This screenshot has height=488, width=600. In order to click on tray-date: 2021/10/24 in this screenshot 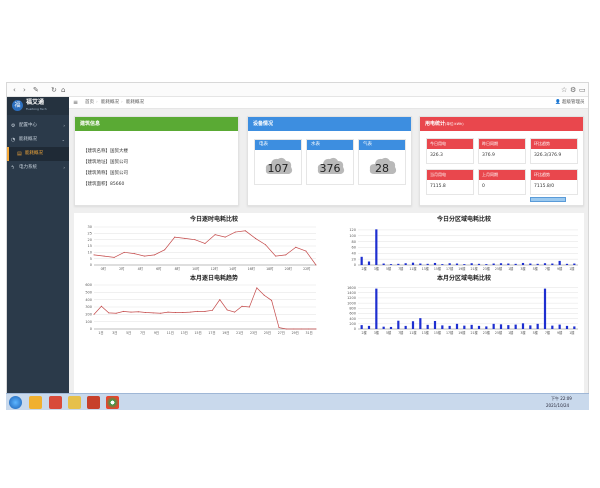, I will do `click(558, 405)`.